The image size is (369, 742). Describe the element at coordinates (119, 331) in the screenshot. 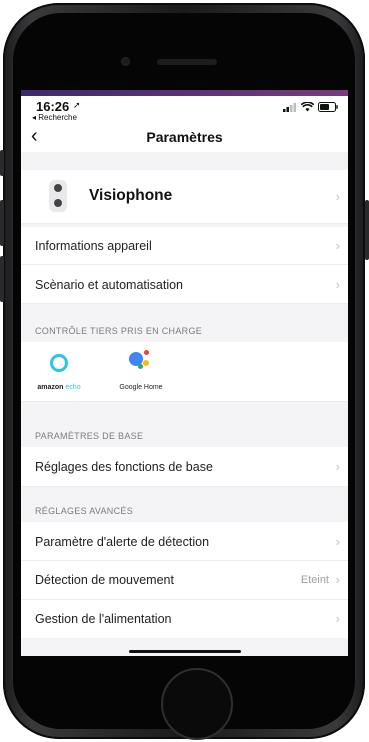

I see `section-third-party: CONTRÔLE TIERS PRIS EN CHARGE` at that location.